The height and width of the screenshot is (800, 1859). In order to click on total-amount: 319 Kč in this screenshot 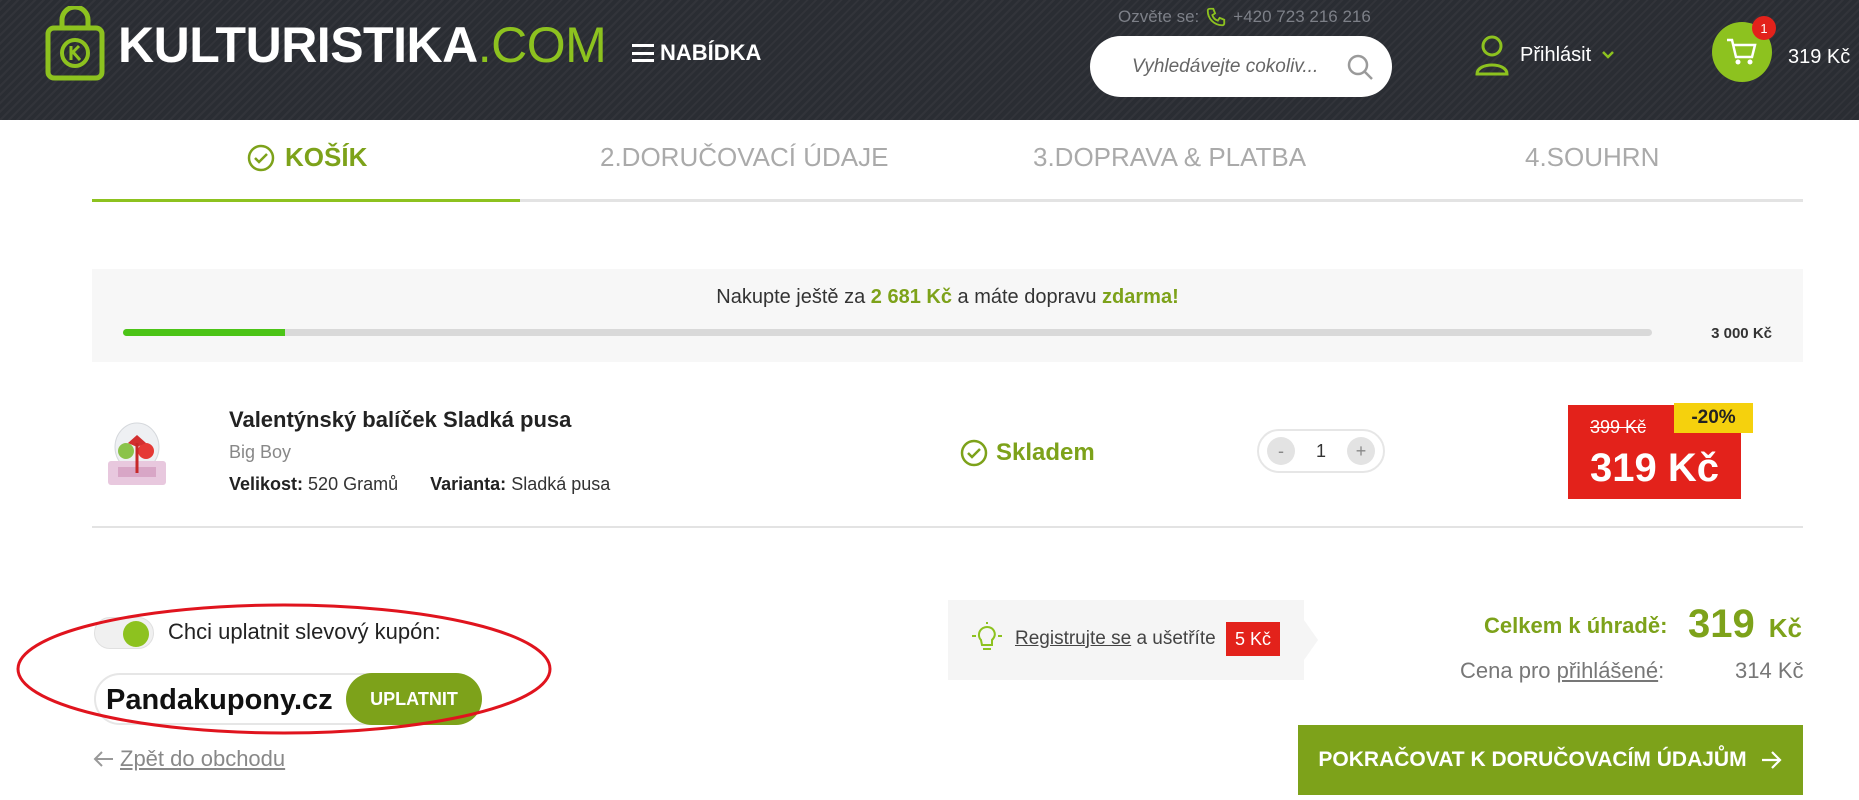, I will do `click(1745, 624)`.